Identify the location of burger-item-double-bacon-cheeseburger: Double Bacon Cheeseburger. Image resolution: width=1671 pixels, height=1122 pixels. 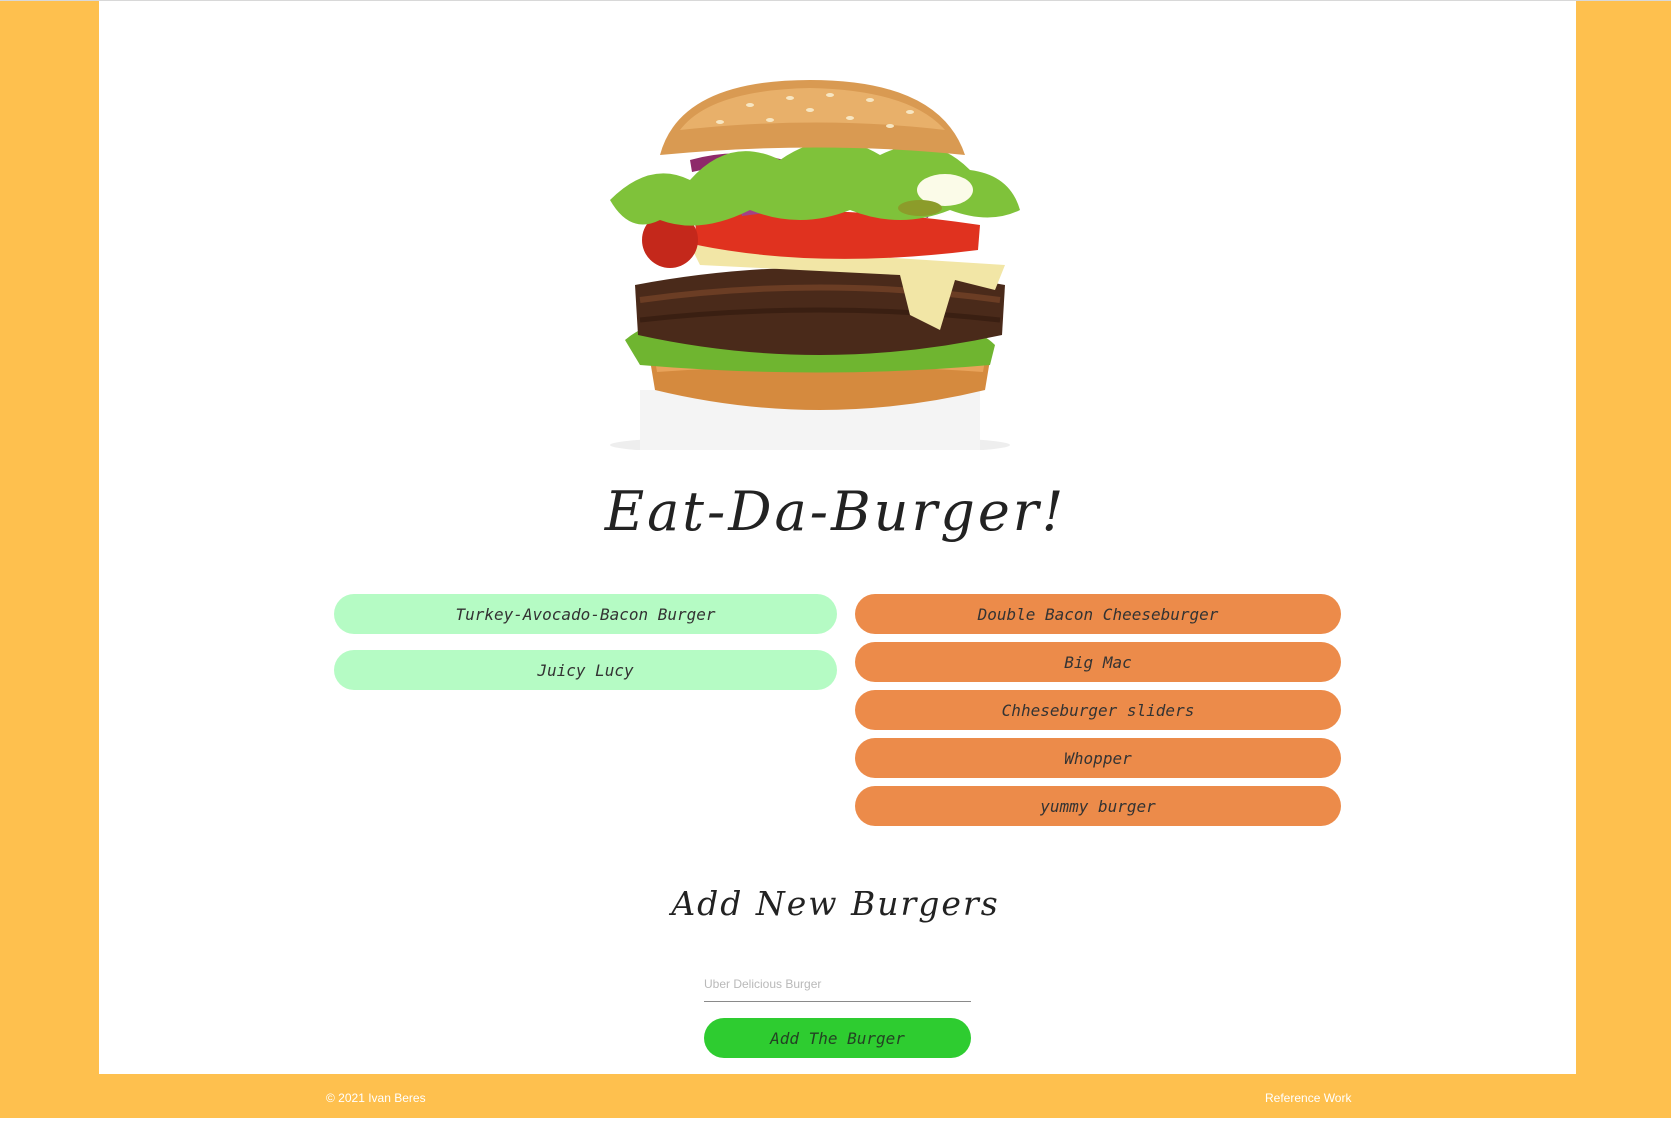
(1098, 614).